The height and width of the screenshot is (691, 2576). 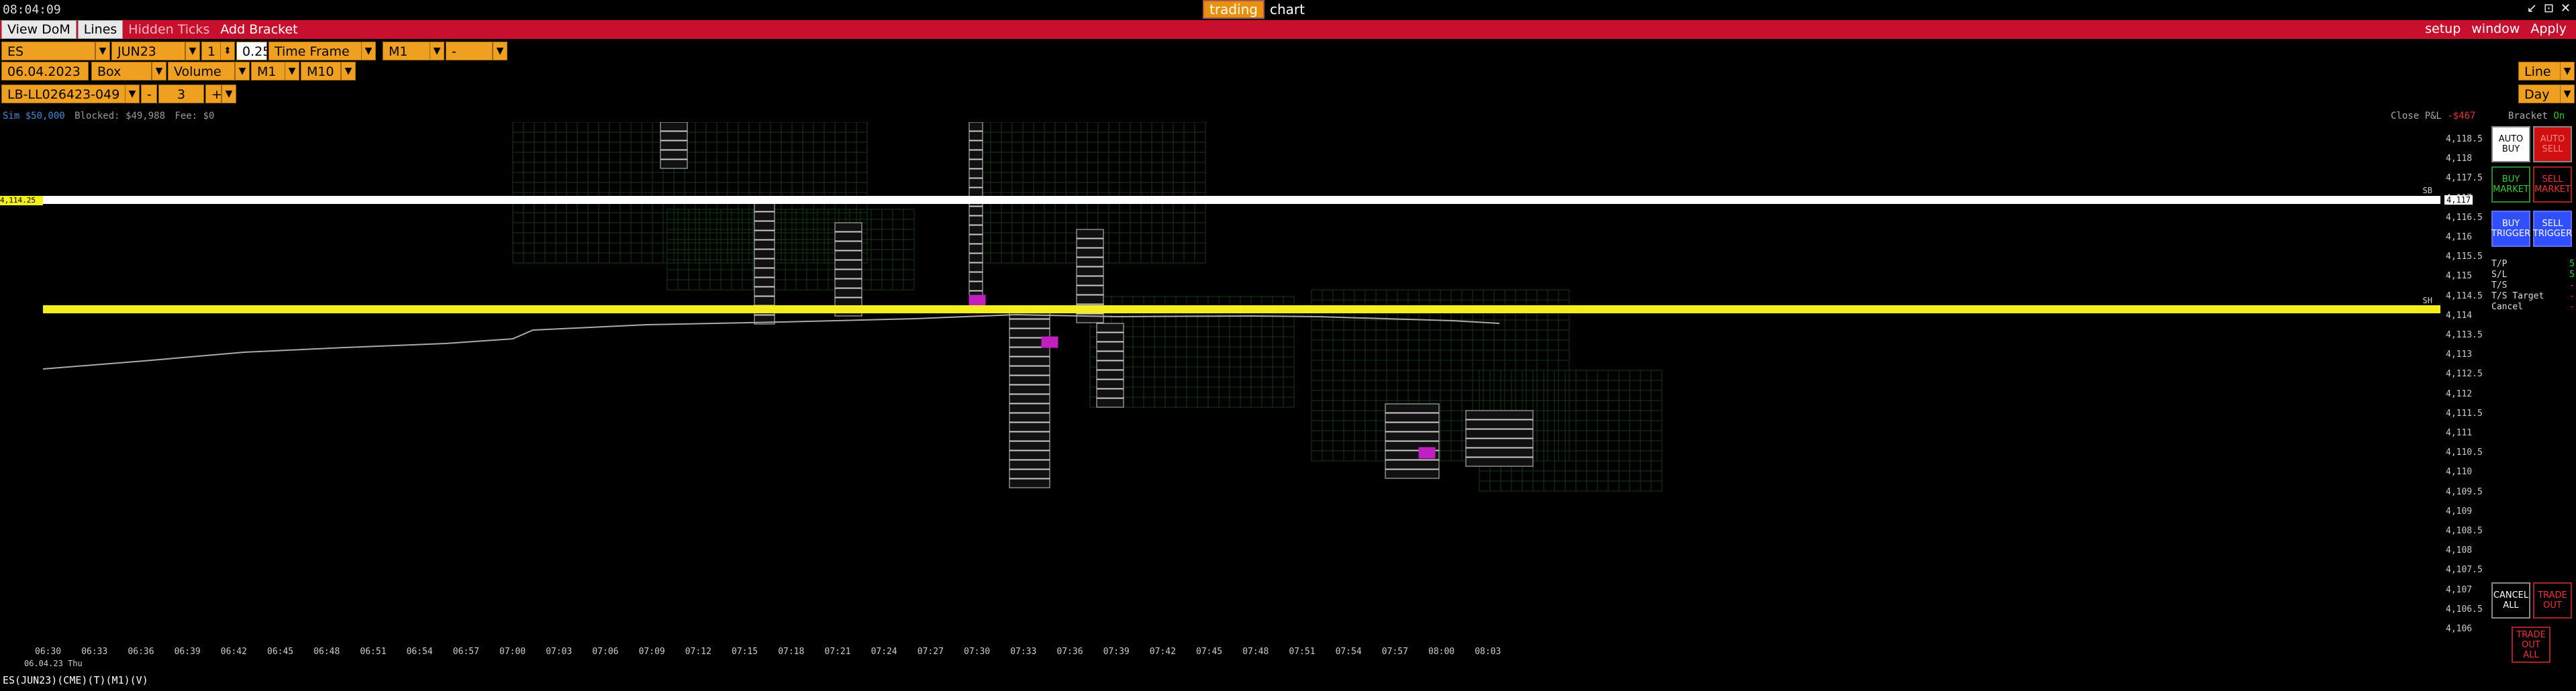 I want to click on symbol-select: ES, so click(x=48, y=51).